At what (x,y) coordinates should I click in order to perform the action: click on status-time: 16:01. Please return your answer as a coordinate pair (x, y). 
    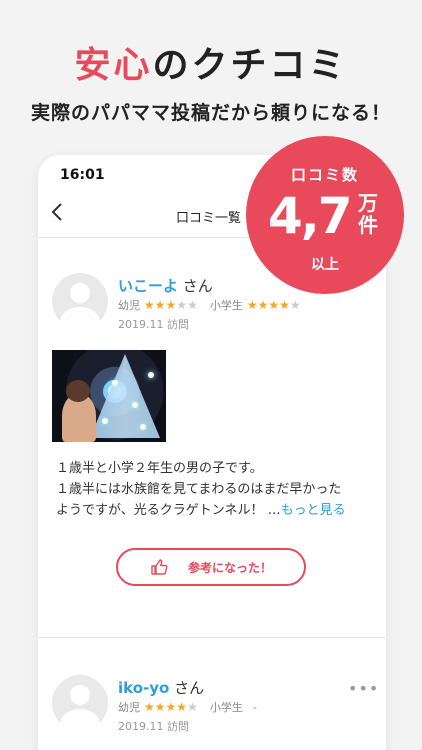
    Looking at the image, I should click on (82, 175).